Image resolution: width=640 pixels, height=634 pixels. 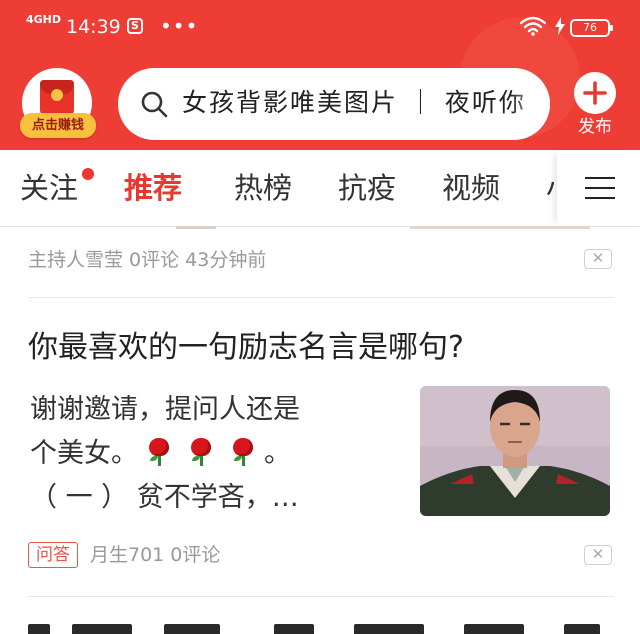 I want to click on snippet-line-with-emoji: 个美女。 。, so click(x=210, y=454).